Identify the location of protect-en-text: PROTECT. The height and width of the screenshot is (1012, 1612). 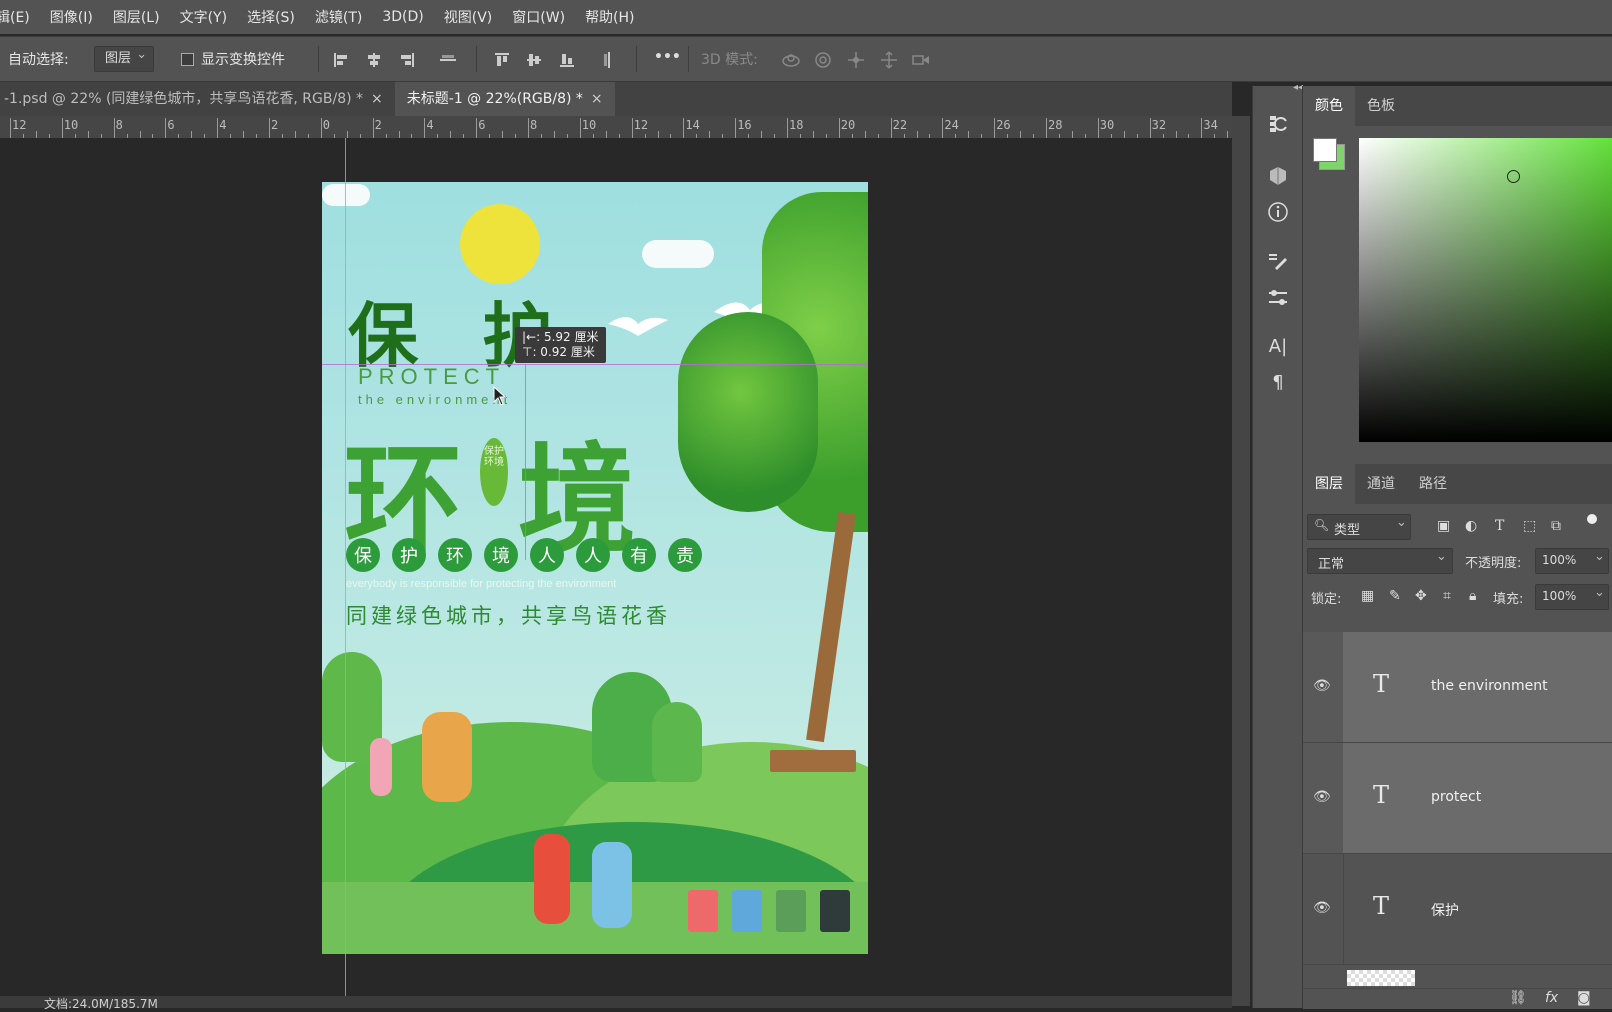
(432, 376).